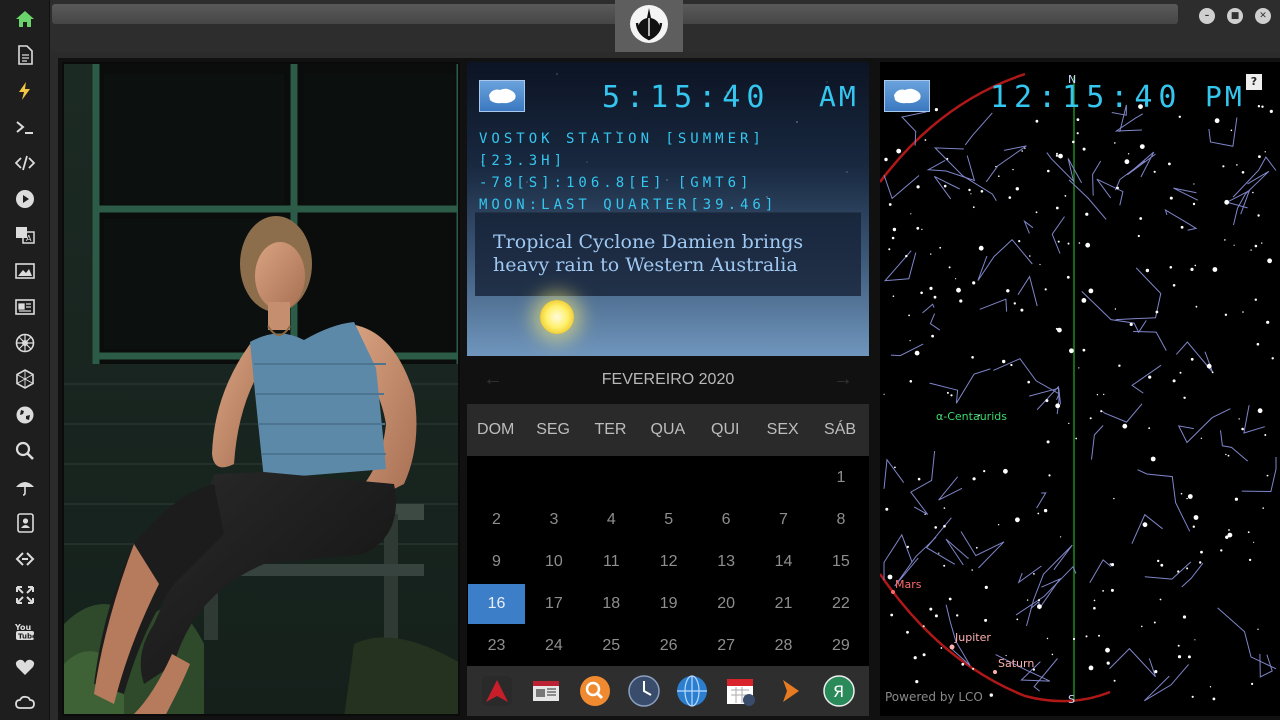 The height and width of the screenshot is (720, 1280). Describe the element at coordinates (686, 97) in the screenshot. I see `local-time: 5:15:40` at that location.